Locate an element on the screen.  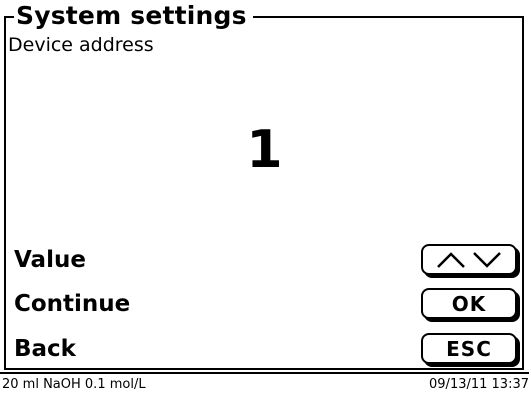
arrow-up-icon is located at coordinates (451, 259).